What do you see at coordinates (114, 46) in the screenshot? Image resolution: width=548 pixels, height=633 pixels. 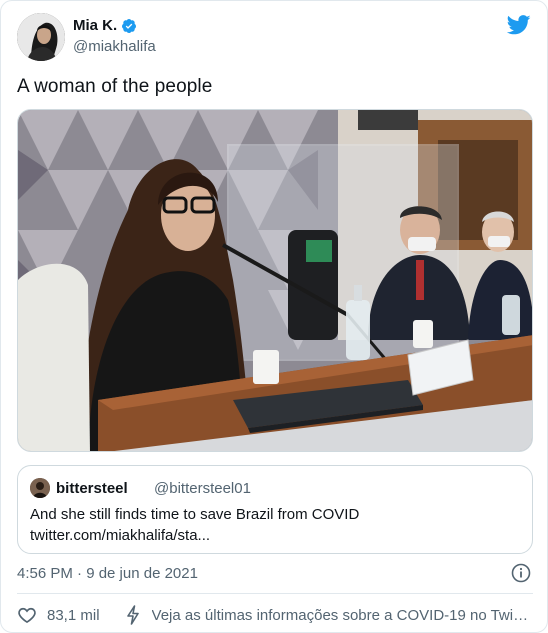 I see `author-handle: @miakhalifa` at bounding box center [114, 46].